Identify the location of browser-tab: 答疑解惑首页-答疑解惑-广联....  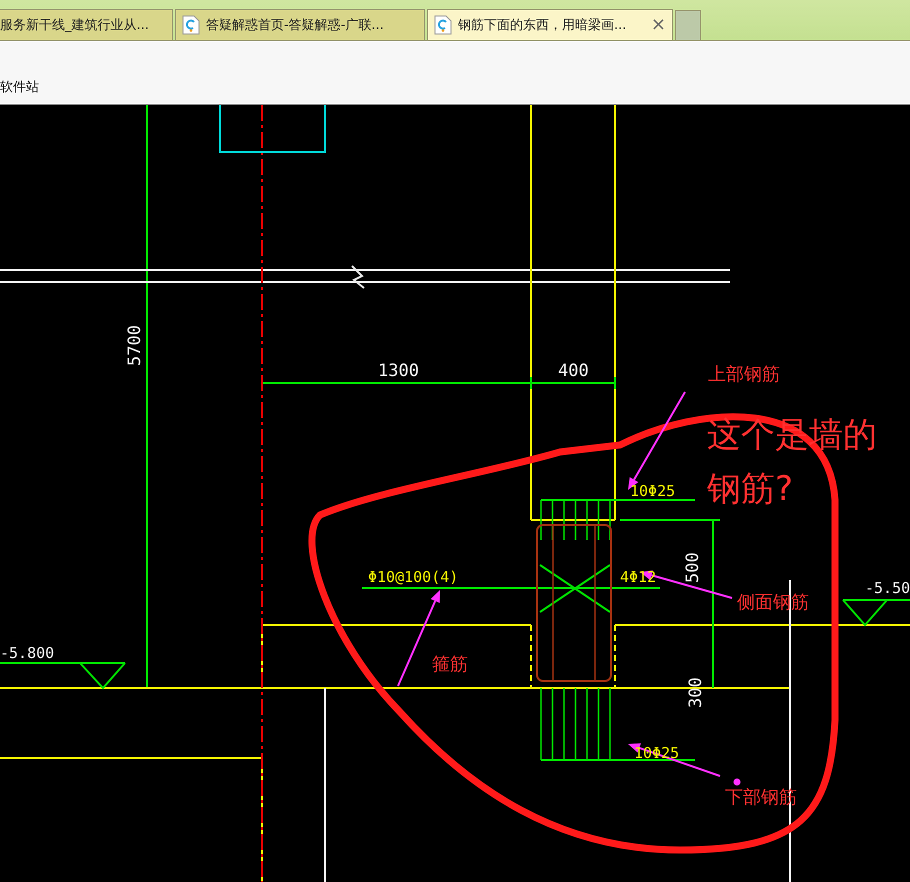
(300, 24).